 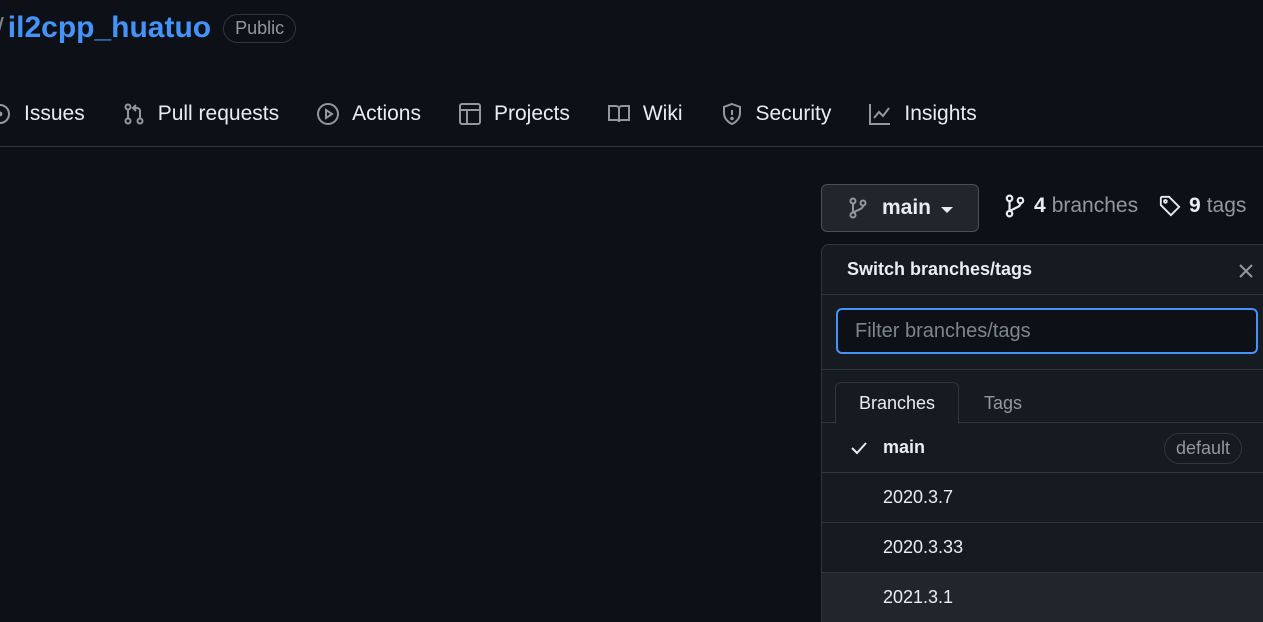 What do you see at coordinates (1195, 205) in the screenshot?
I see `tags-count: 9` at bounding box center [1195, 205].